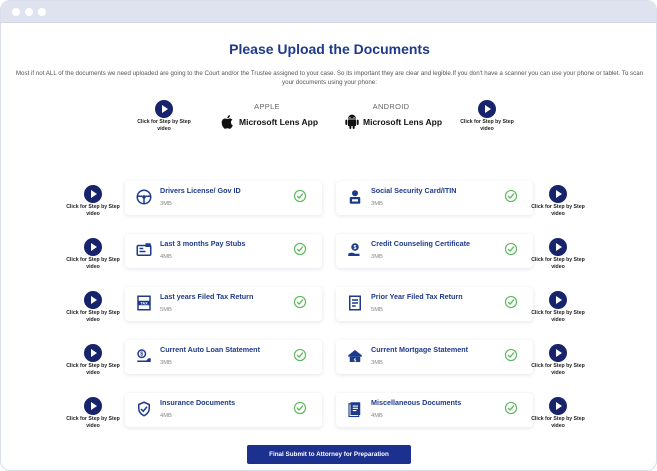 The image size is (657, 471). Describe the element at coordinates (267, 106) in the screenshot. I see `apple-label: APPLE` at that location.